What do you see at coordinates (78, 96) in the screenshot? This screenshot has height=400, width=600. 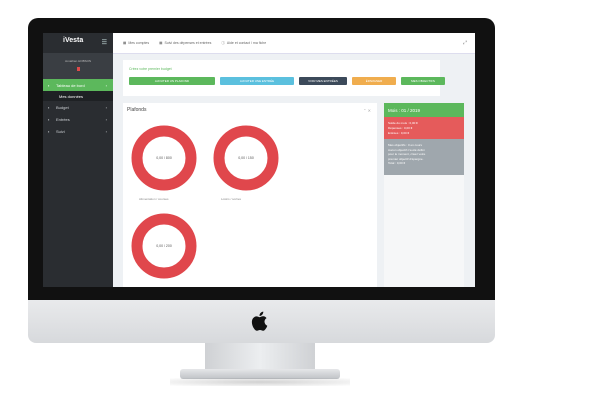 I see `sidebar-subitem: Mes données` at bounding box center [78, 96].